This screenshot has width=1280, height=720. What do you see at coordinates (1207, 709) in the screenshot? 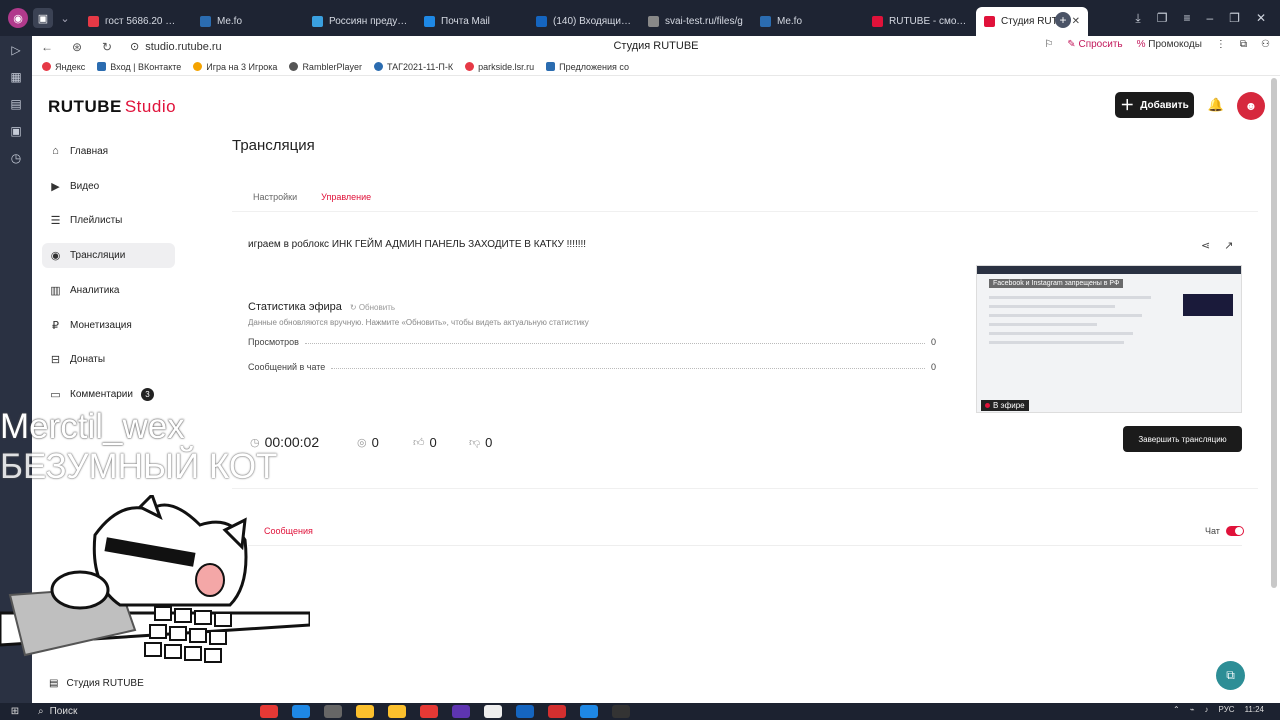
I see `volume-icon: ♪` at bounding box center [1207, 709].